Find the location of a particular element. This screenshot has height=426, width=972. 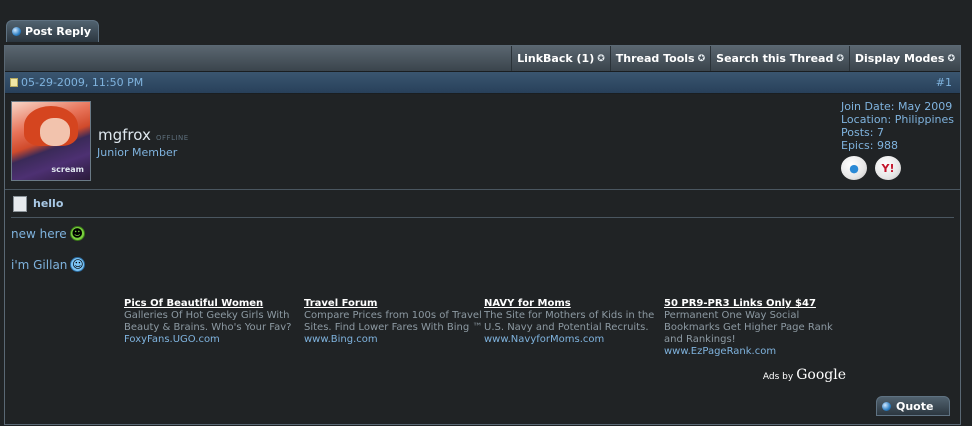

ad-title-link: Pics Of Beautiful Women is located at coordinates (214, 304).